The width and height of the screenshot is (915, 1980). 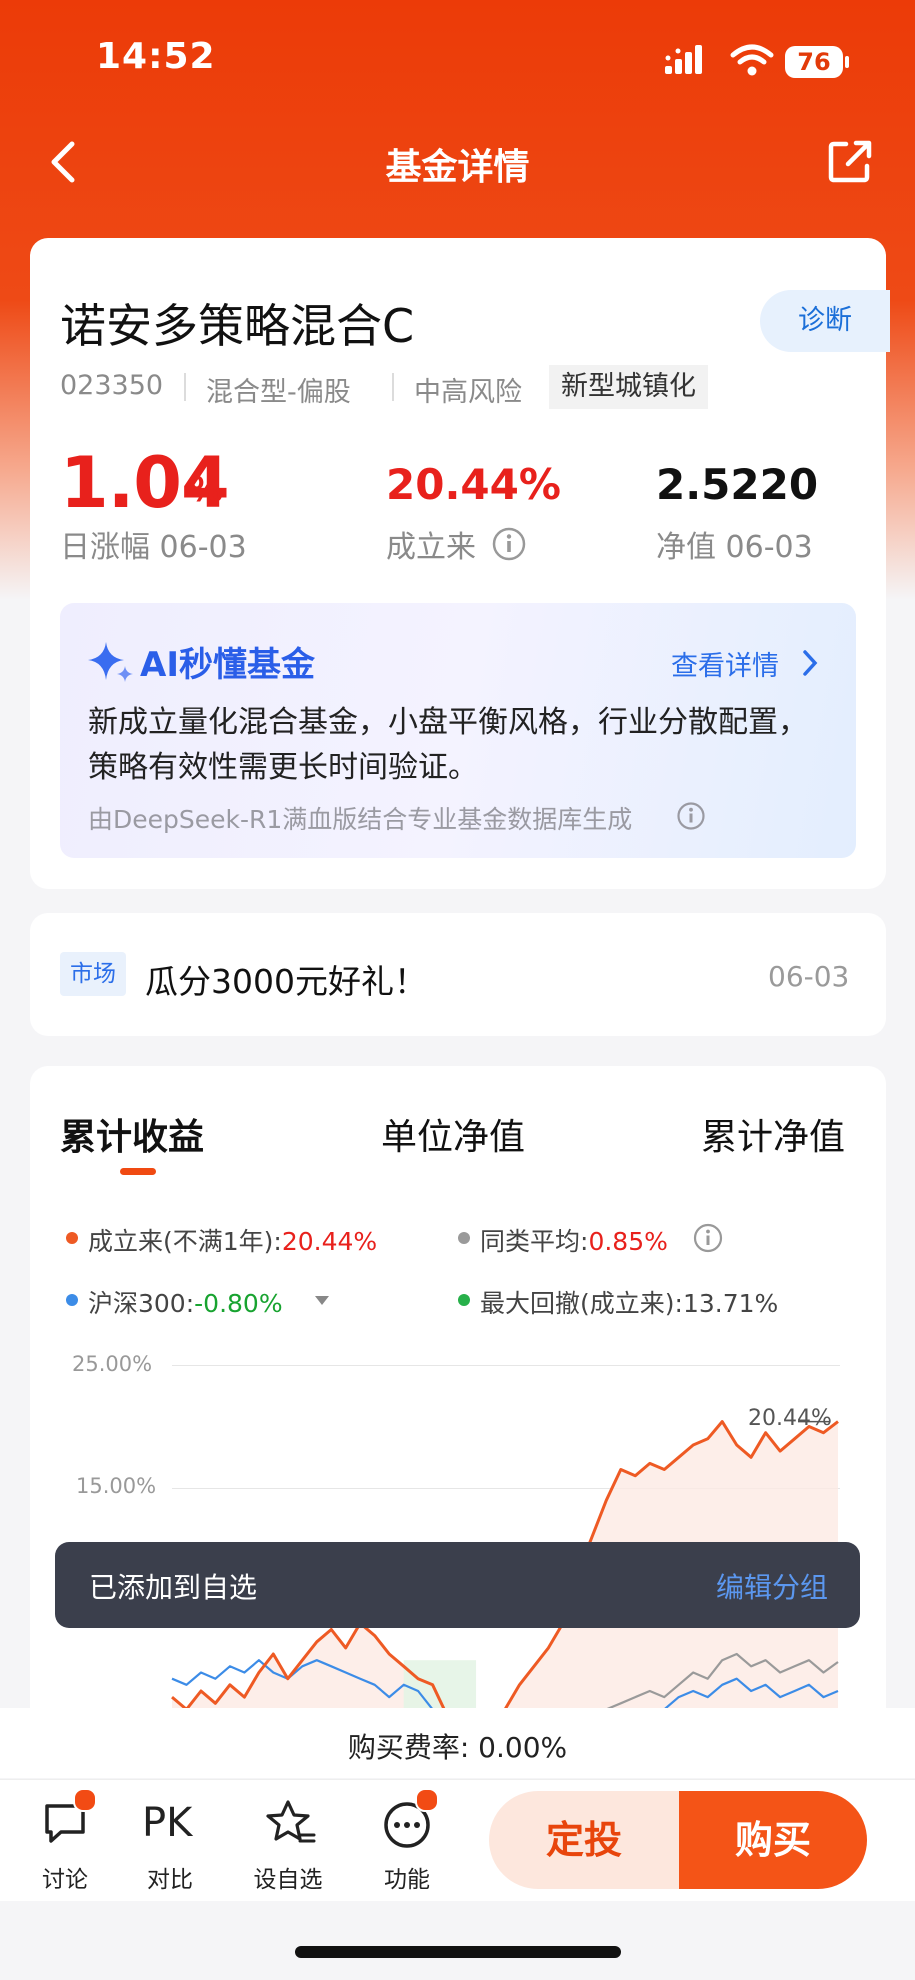 What do you see at coordinates (584, 1840) in the screenshot?
I see `auto-invest-button: 定投` at bounding box center [584, 1840].